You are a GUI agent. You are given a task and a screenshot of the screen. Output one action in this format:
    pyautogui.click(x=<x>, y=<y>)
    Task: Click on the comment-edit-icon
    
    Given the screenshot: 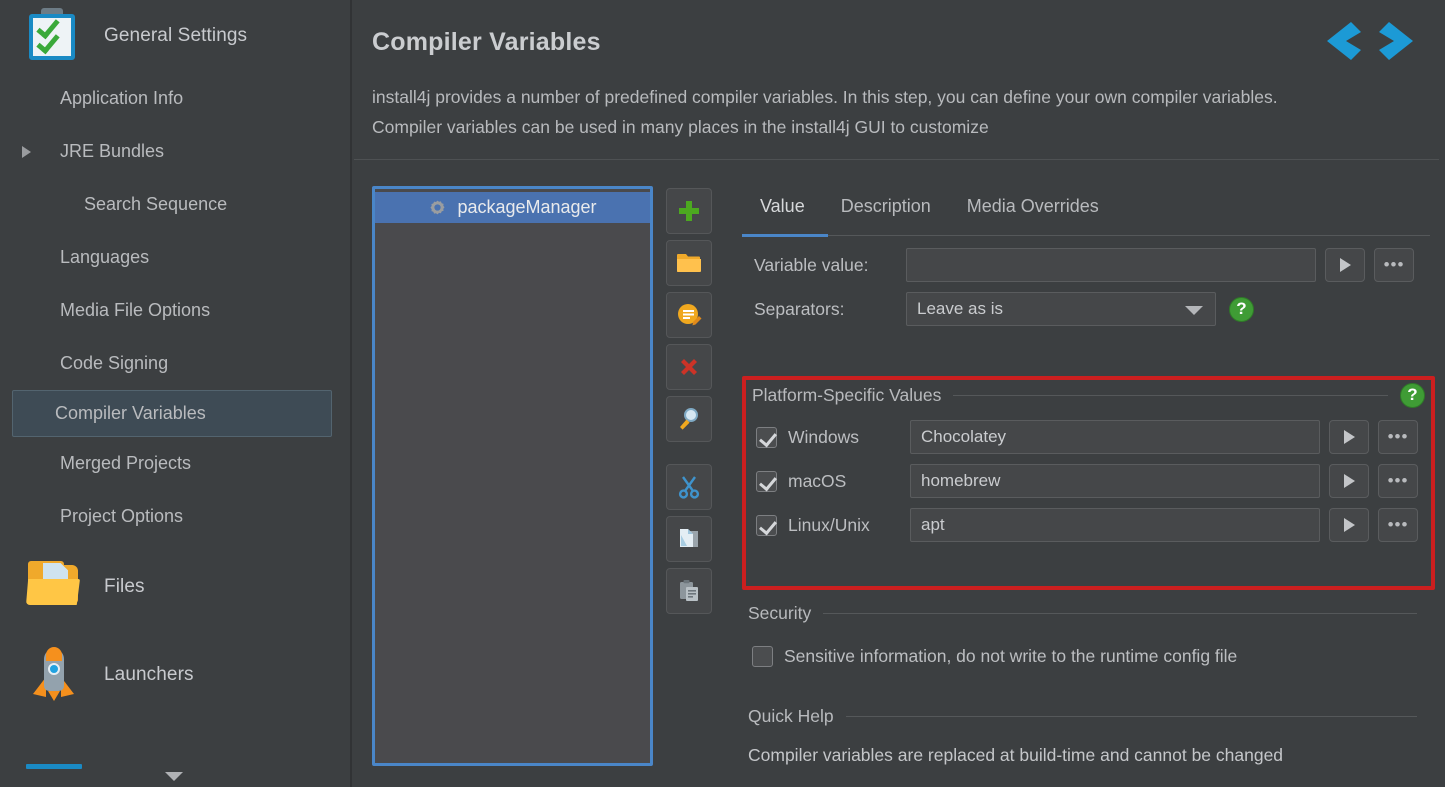 What is the action you would take?
    pyautogui.click(x=690, y=315)
    